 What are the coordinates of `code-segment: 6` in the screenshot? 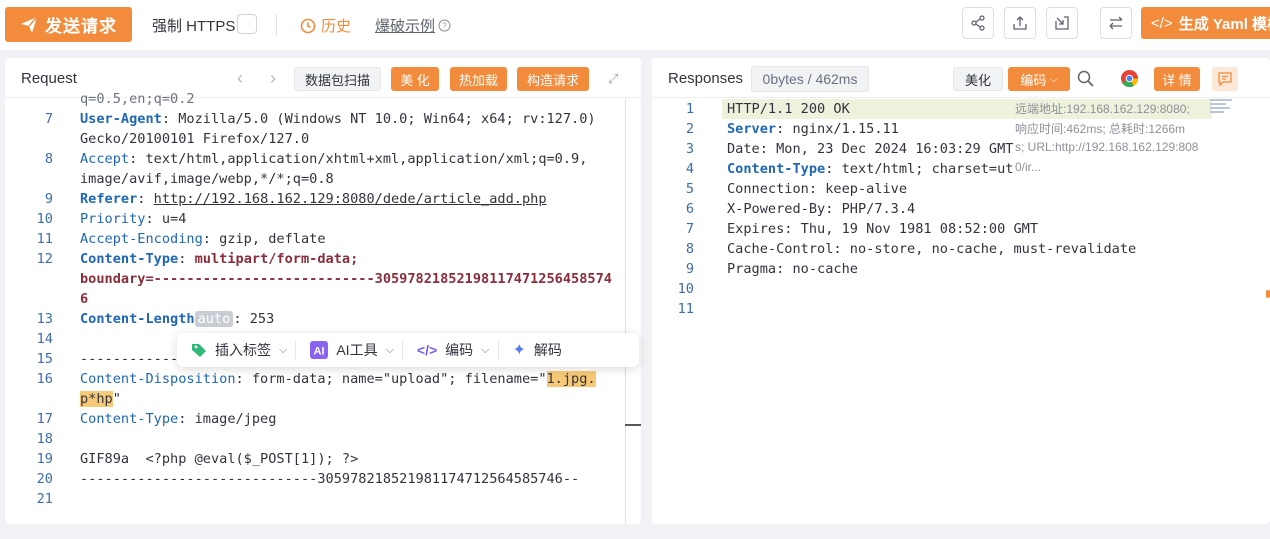 It's located at (84, 299).